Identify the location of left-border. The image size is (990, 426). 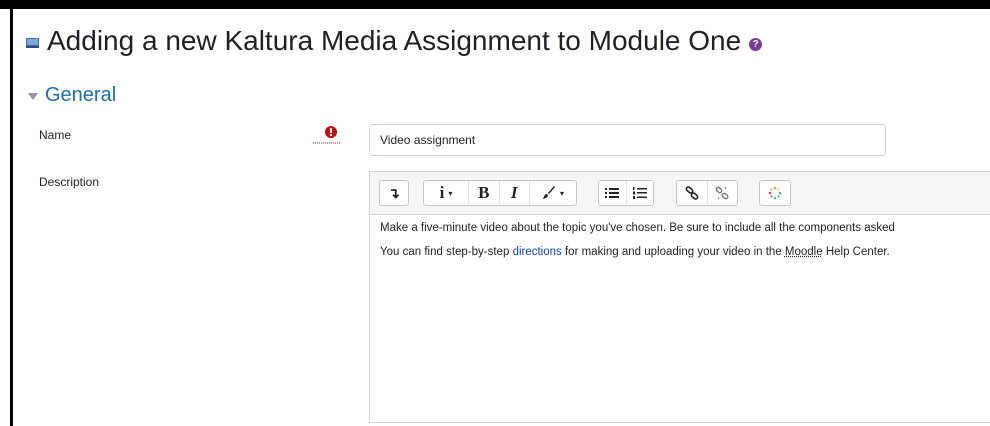
(11, 217).